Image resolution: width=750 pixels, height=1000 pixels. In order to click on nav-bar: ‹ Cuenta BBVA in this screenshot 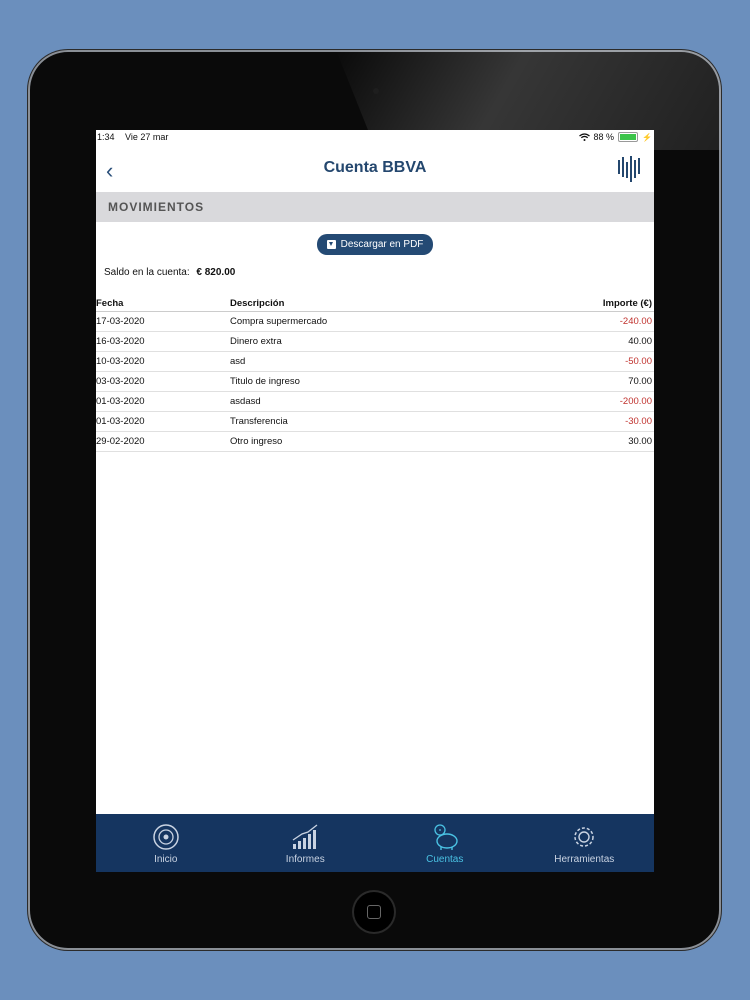, I will do `click(375, 168)`.